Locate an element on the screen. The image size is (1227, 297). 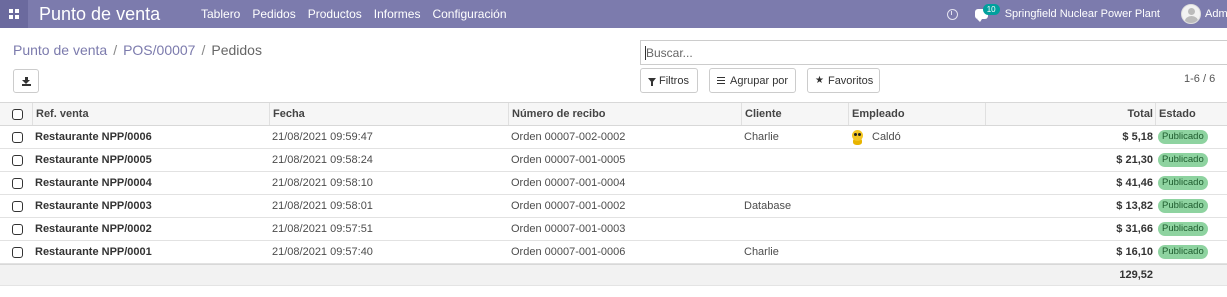
menu-item-tablero: Tablero is located at coordinates (220, 14).